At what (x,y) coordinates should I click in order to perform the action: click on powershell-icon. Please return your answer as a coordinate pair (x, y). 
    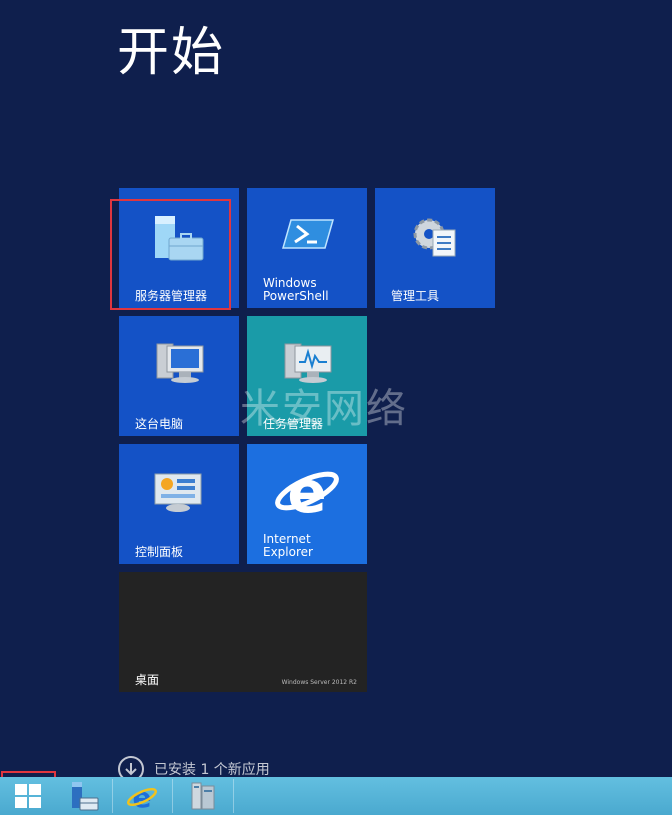
    Looking at the image, I should click on (308, 234).